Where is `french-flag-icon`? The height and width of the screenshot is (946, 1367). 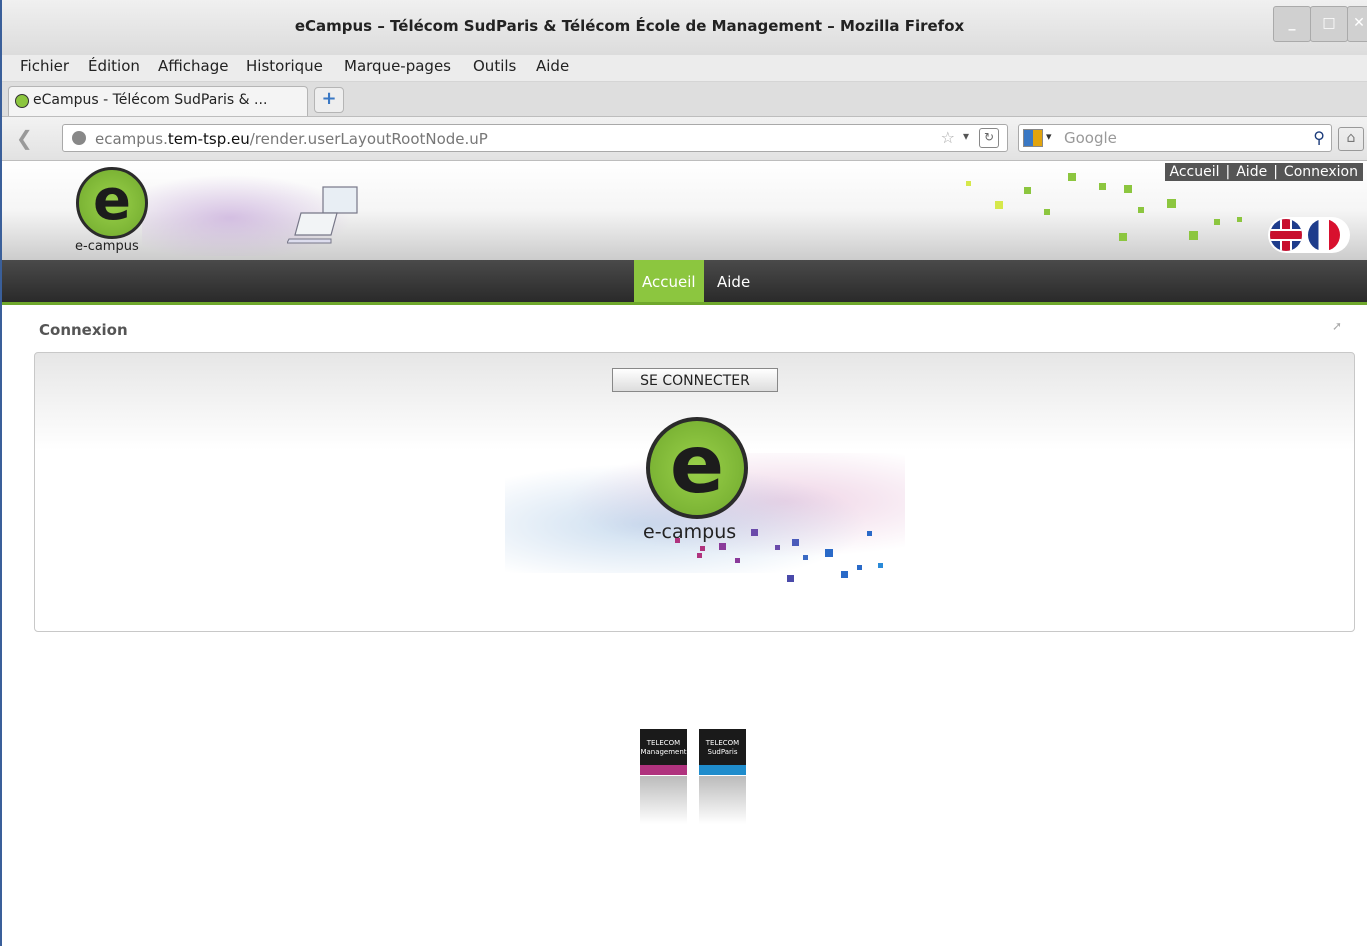
french-flag-icon is located at coordinates (1324, 235).